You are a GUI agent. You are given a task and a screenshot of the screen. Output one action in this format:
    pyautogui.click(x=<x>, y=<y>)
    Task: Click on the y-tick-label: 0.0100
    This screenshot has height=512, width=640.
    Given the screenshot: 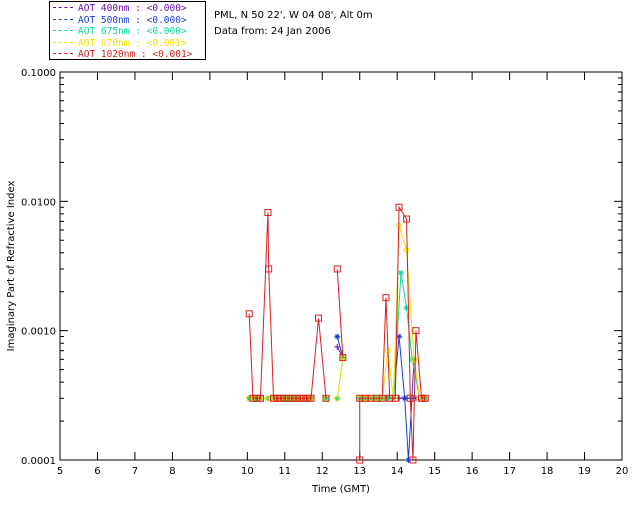 What is the action you would take?
    pyautogui.click(x=38, y=202)
    